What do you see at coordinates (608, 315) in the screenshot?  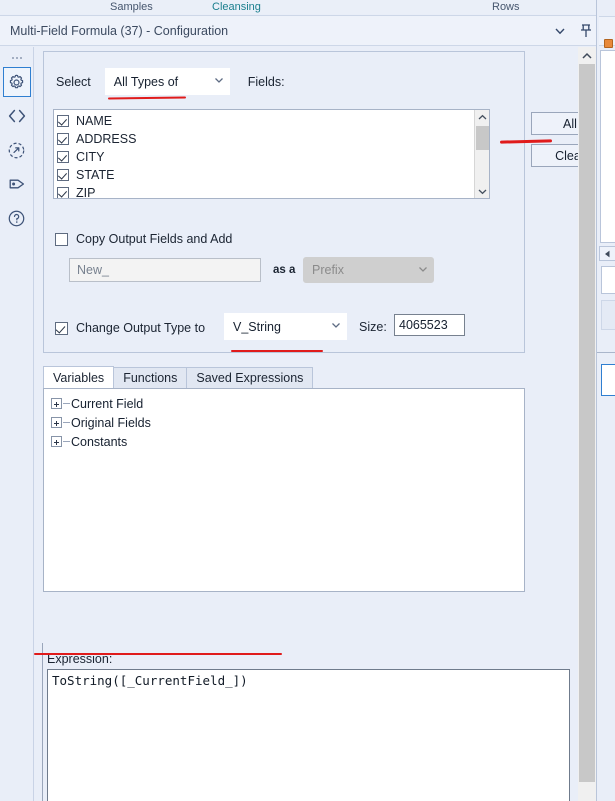 I see `right-pane-toolbar` at bounding box center [608, 315].